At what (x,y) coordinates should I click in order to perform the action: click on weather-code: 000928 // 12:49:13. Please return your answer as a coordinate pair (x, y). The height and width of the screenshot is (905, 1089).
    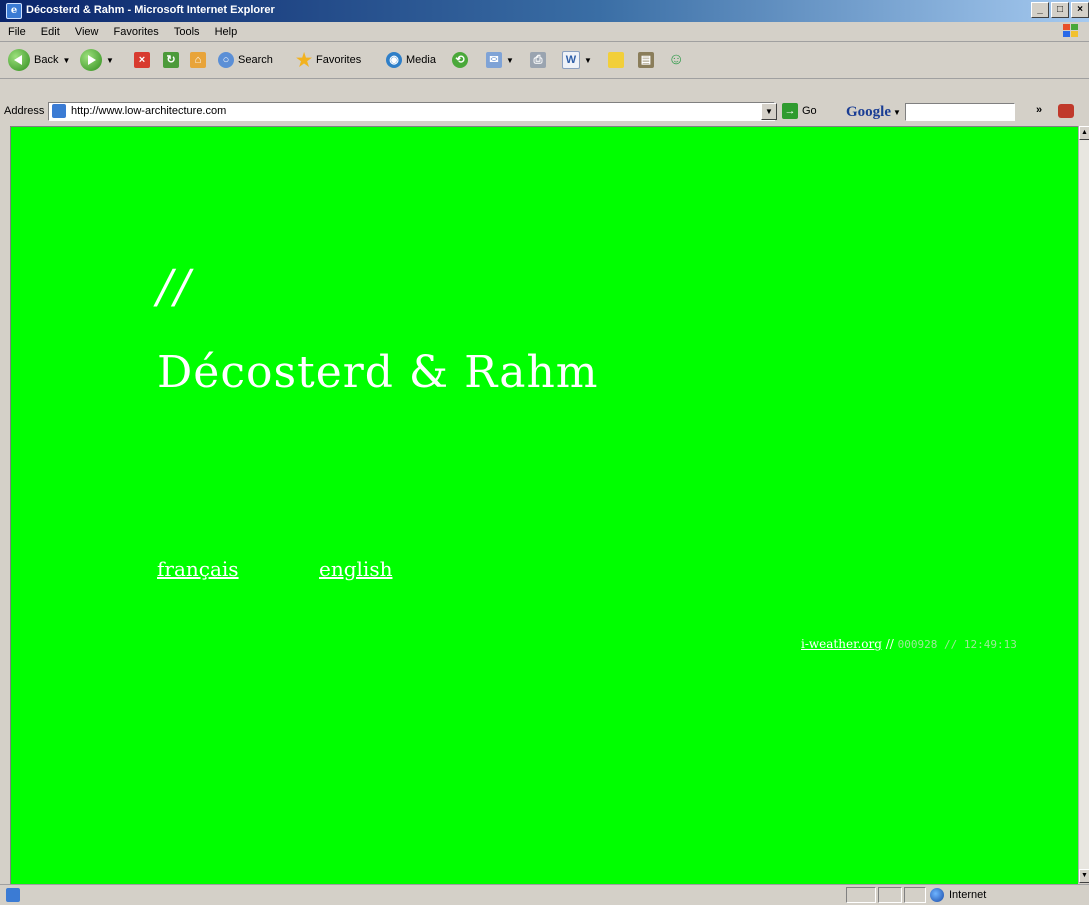
    Looking at the image, I should click on (957, 644).